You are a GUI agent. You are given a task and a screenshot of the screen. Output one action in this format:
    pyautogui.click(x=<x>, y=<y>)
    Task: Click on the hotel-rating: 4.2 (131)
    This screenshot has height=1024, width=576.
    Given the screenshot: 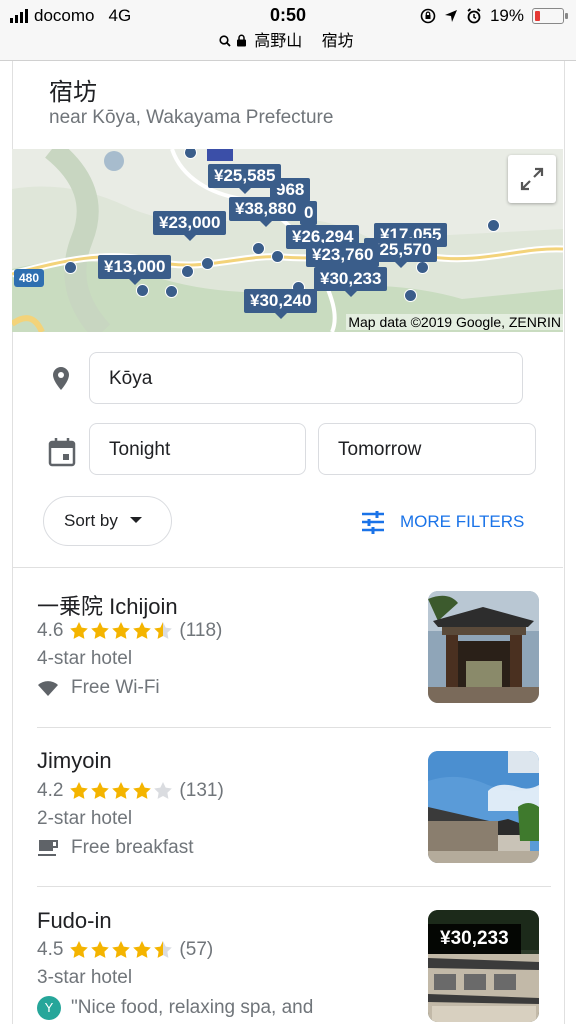 What is the action you would take?
    pyautogui.click(x=130, y=791)
    